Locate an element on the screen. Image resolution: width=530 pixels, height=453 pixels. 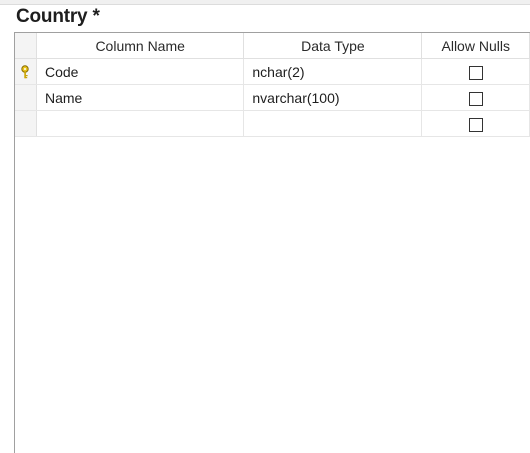
table-row: Name nvarchar(100) is located at coordinates (272, 97).